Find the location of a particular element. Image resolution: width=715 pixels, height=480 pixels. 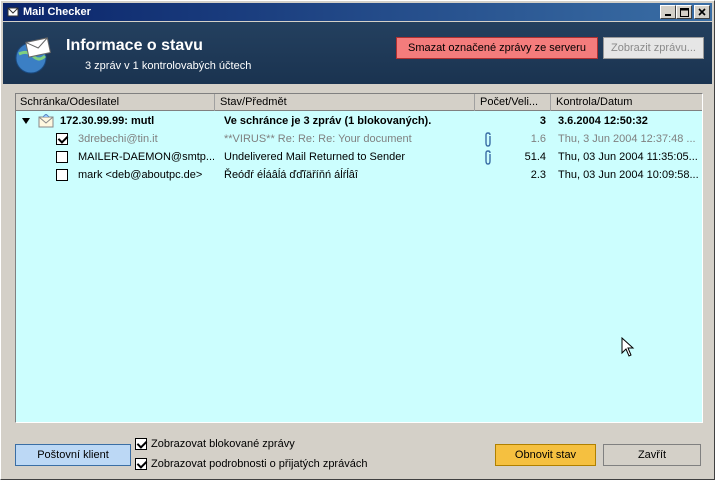

maximize-icon is located at coordinates (684, 12).